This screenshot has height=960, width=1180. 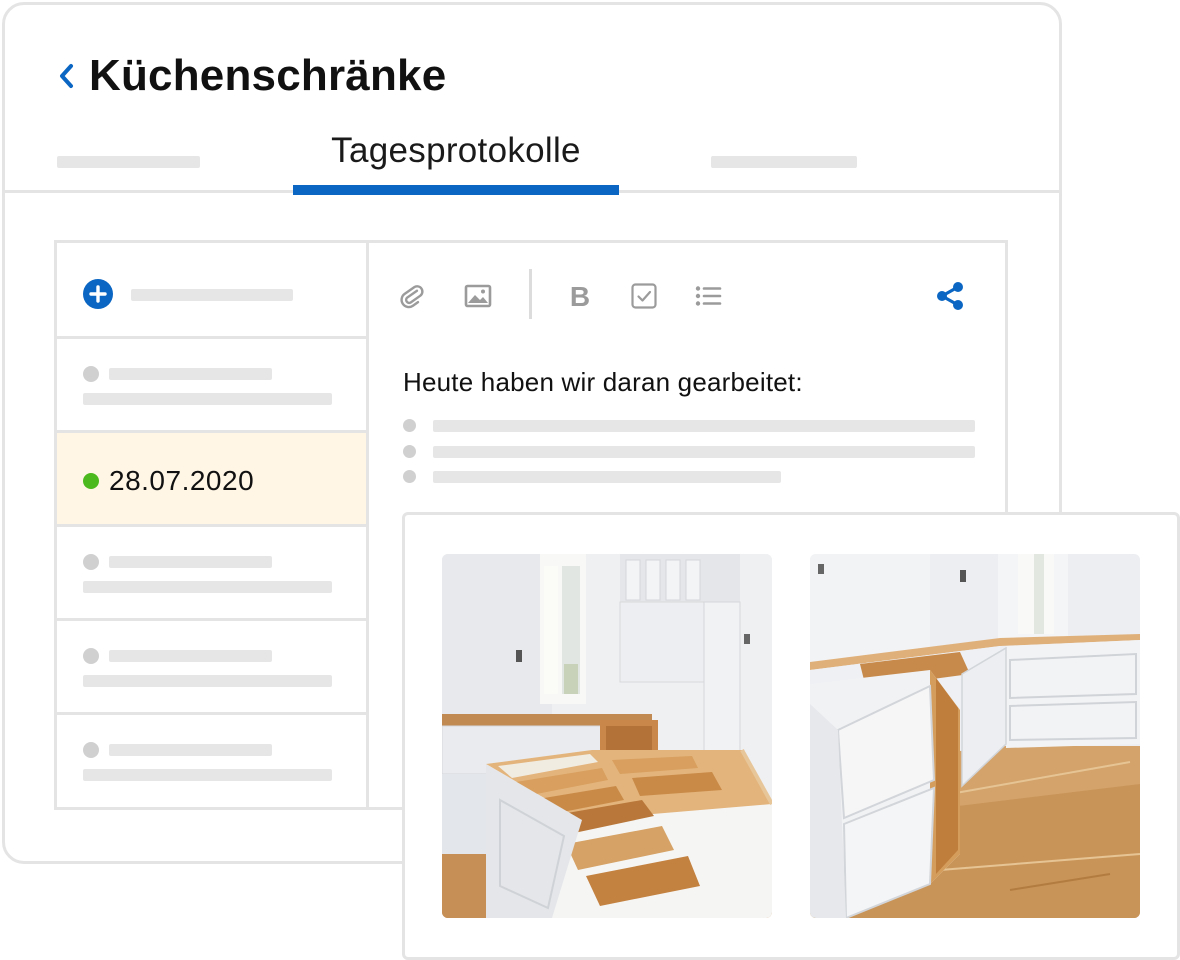 I want to click on photo-base-cabinets, so click(x=975, y=736).